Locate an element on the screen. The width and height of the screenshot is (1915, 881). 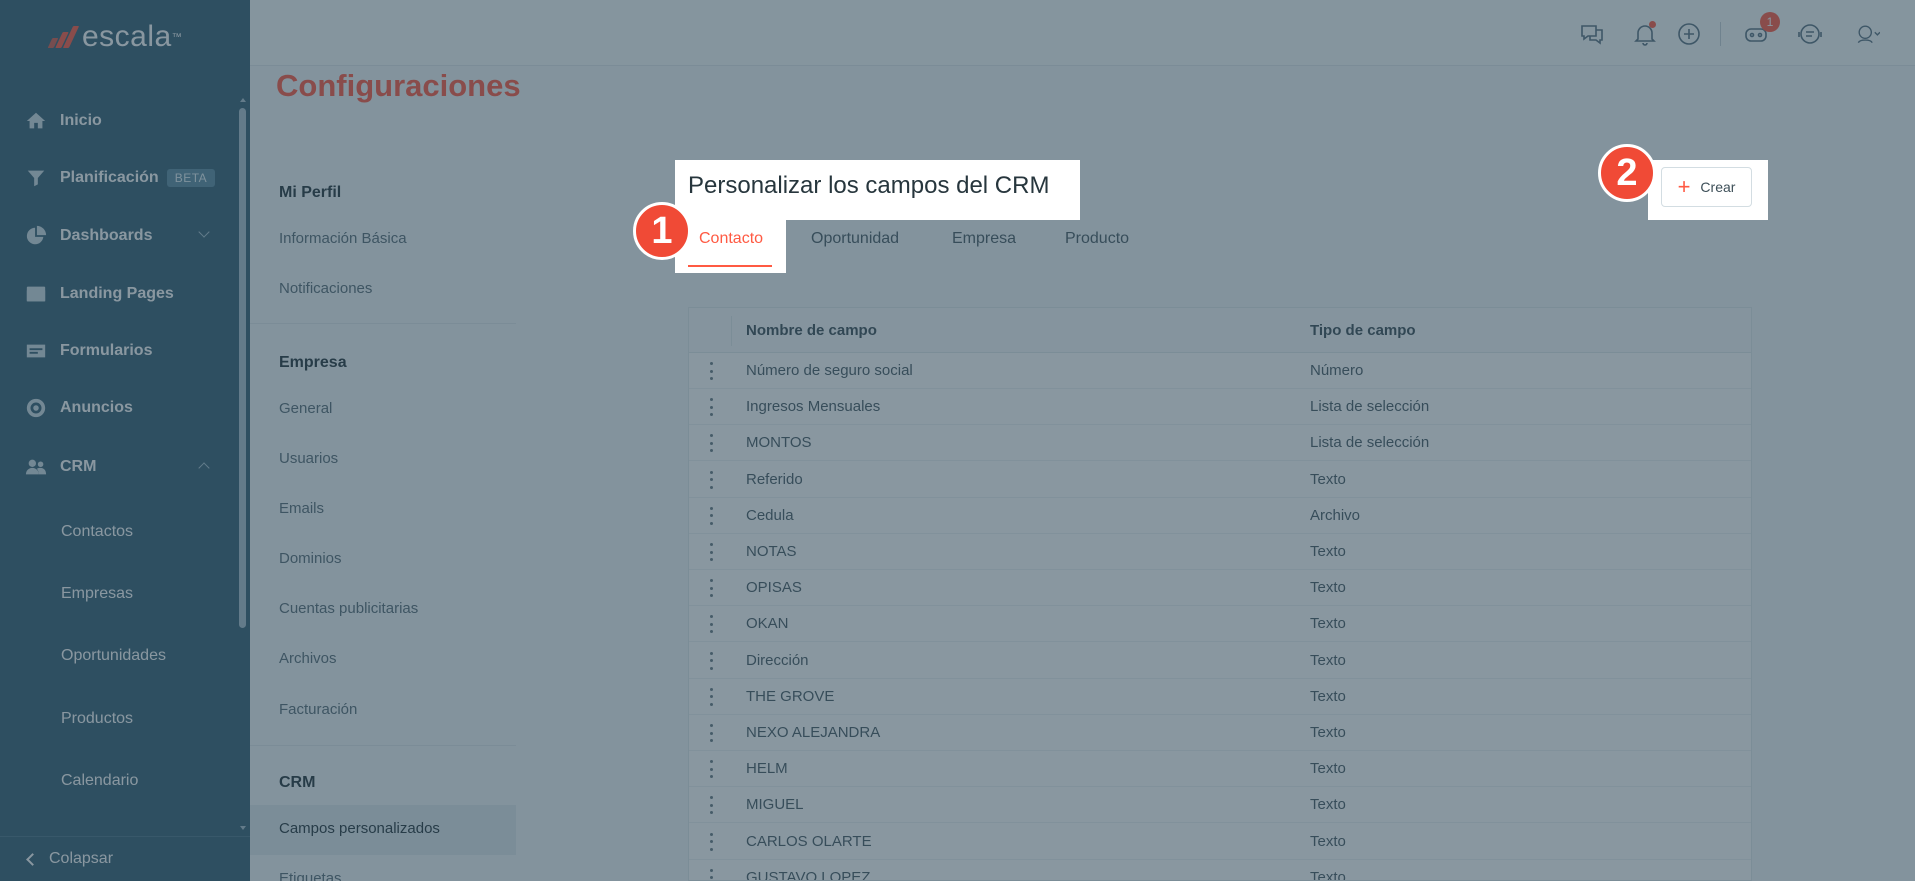
menu-item-cuentas-publicitarias: Cuentas publicitarias is located at coordinates (348, 608).